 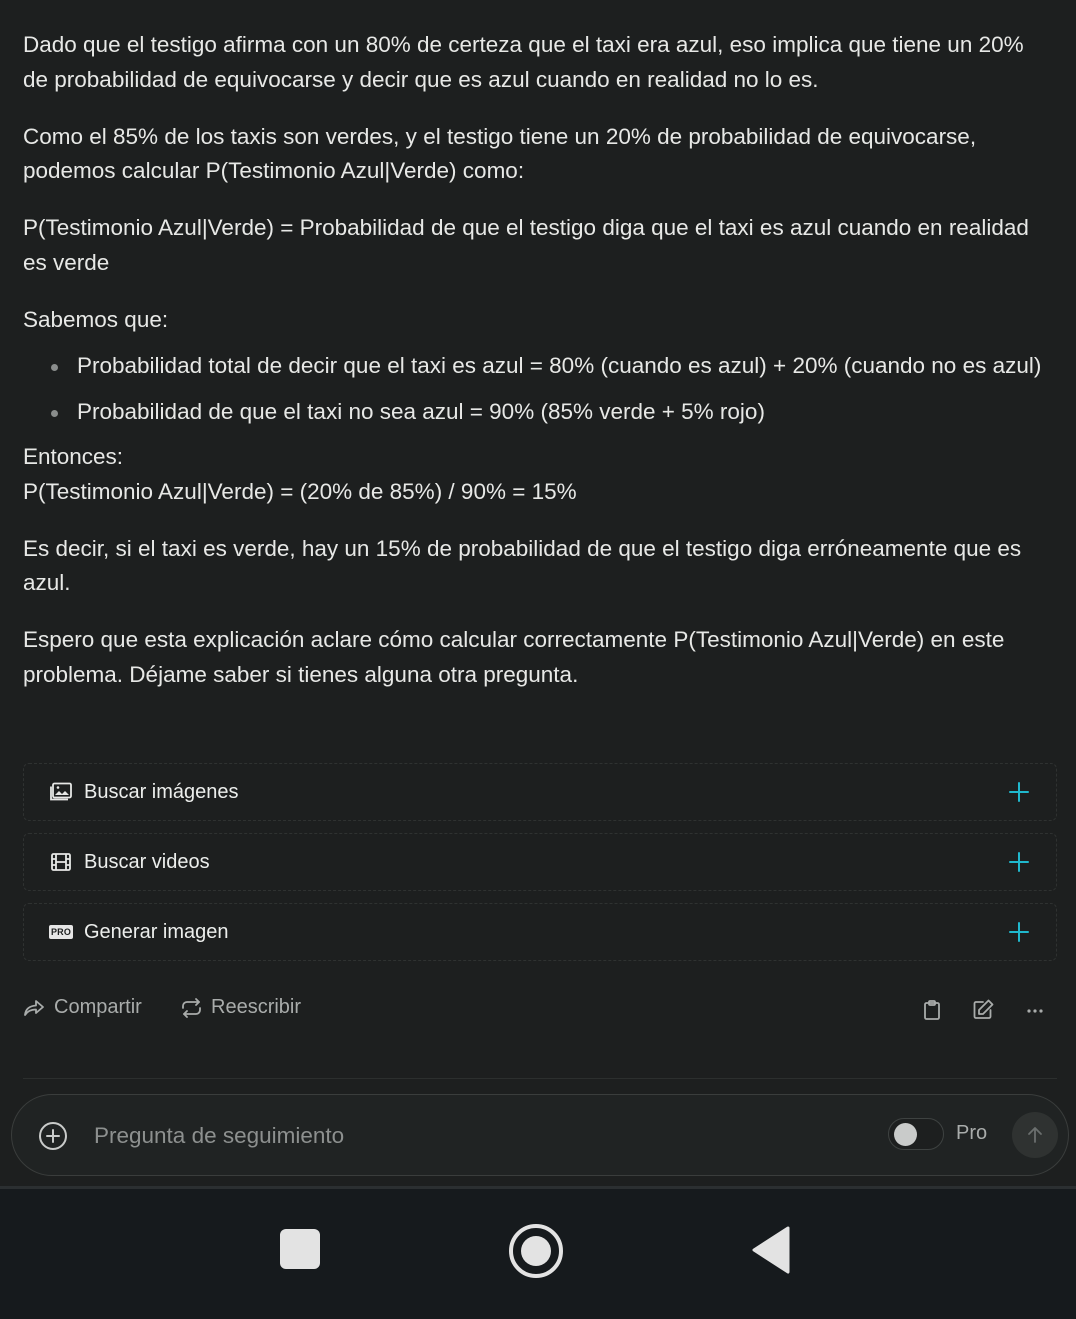 What do you see at coordinates (53, 1136) in the screenshot?
I see `plus-circle-icon` at bounding box center [53, 1136].